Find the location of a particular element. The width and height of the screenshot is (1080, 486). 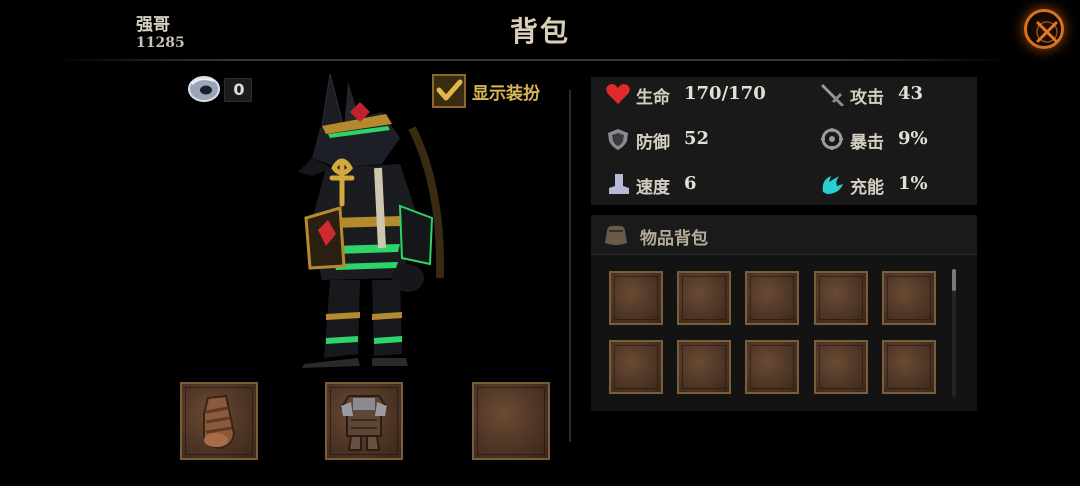

close-button is located at coordinates (1044, 29).